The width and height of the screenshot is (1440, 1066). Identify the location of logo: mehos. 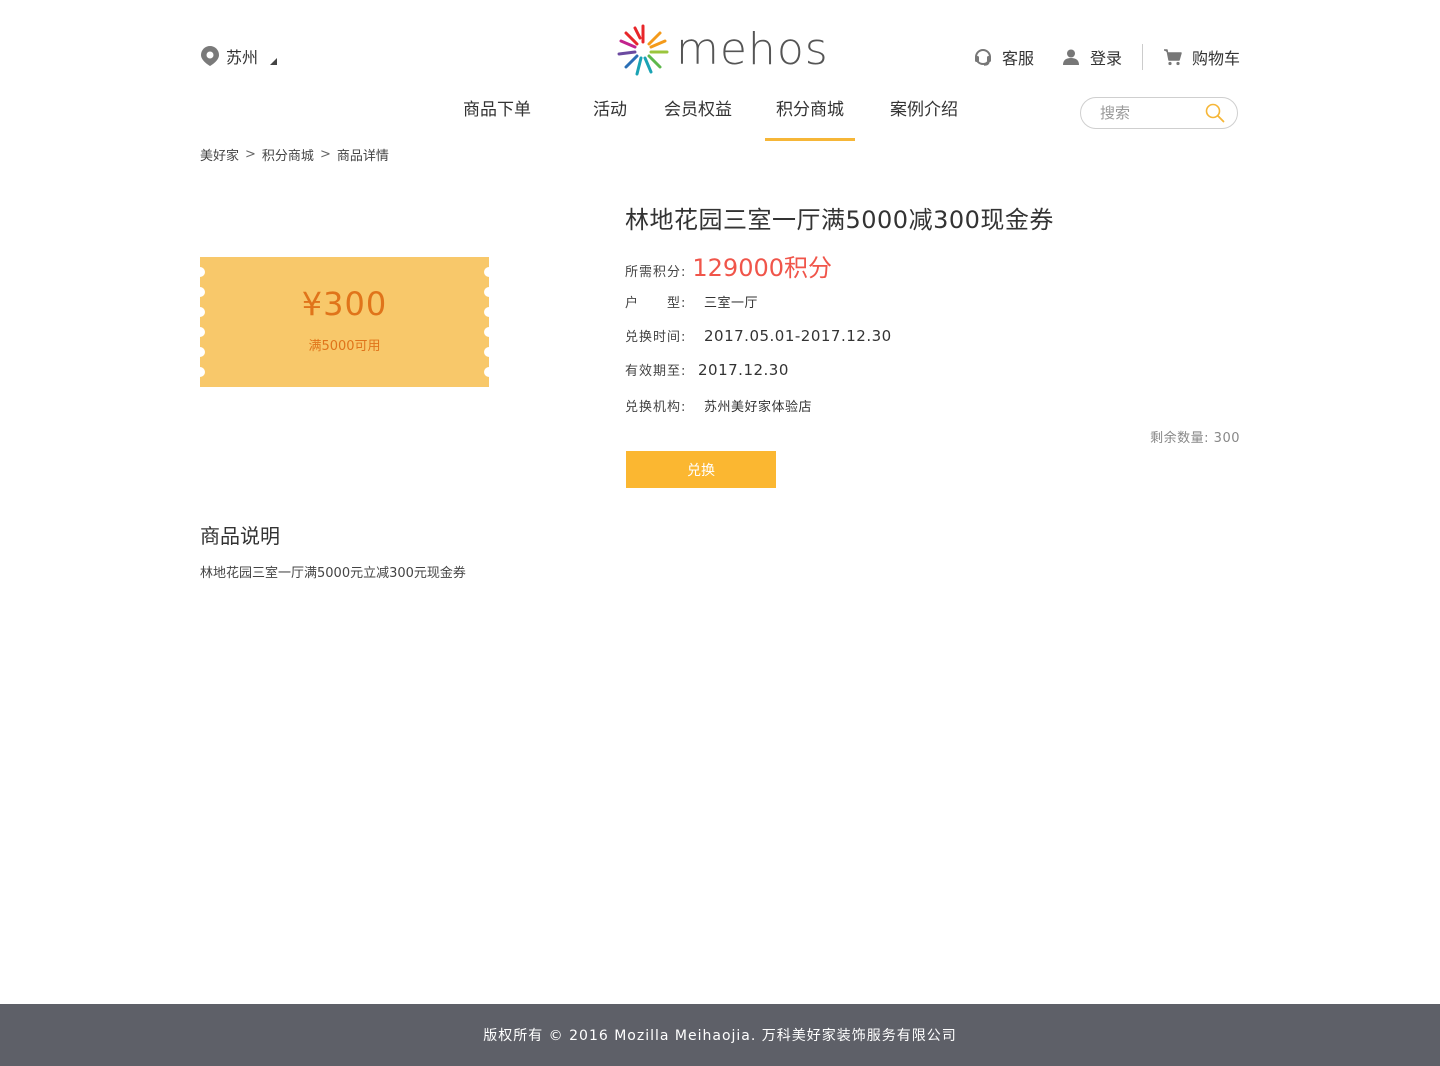
(722, 50).